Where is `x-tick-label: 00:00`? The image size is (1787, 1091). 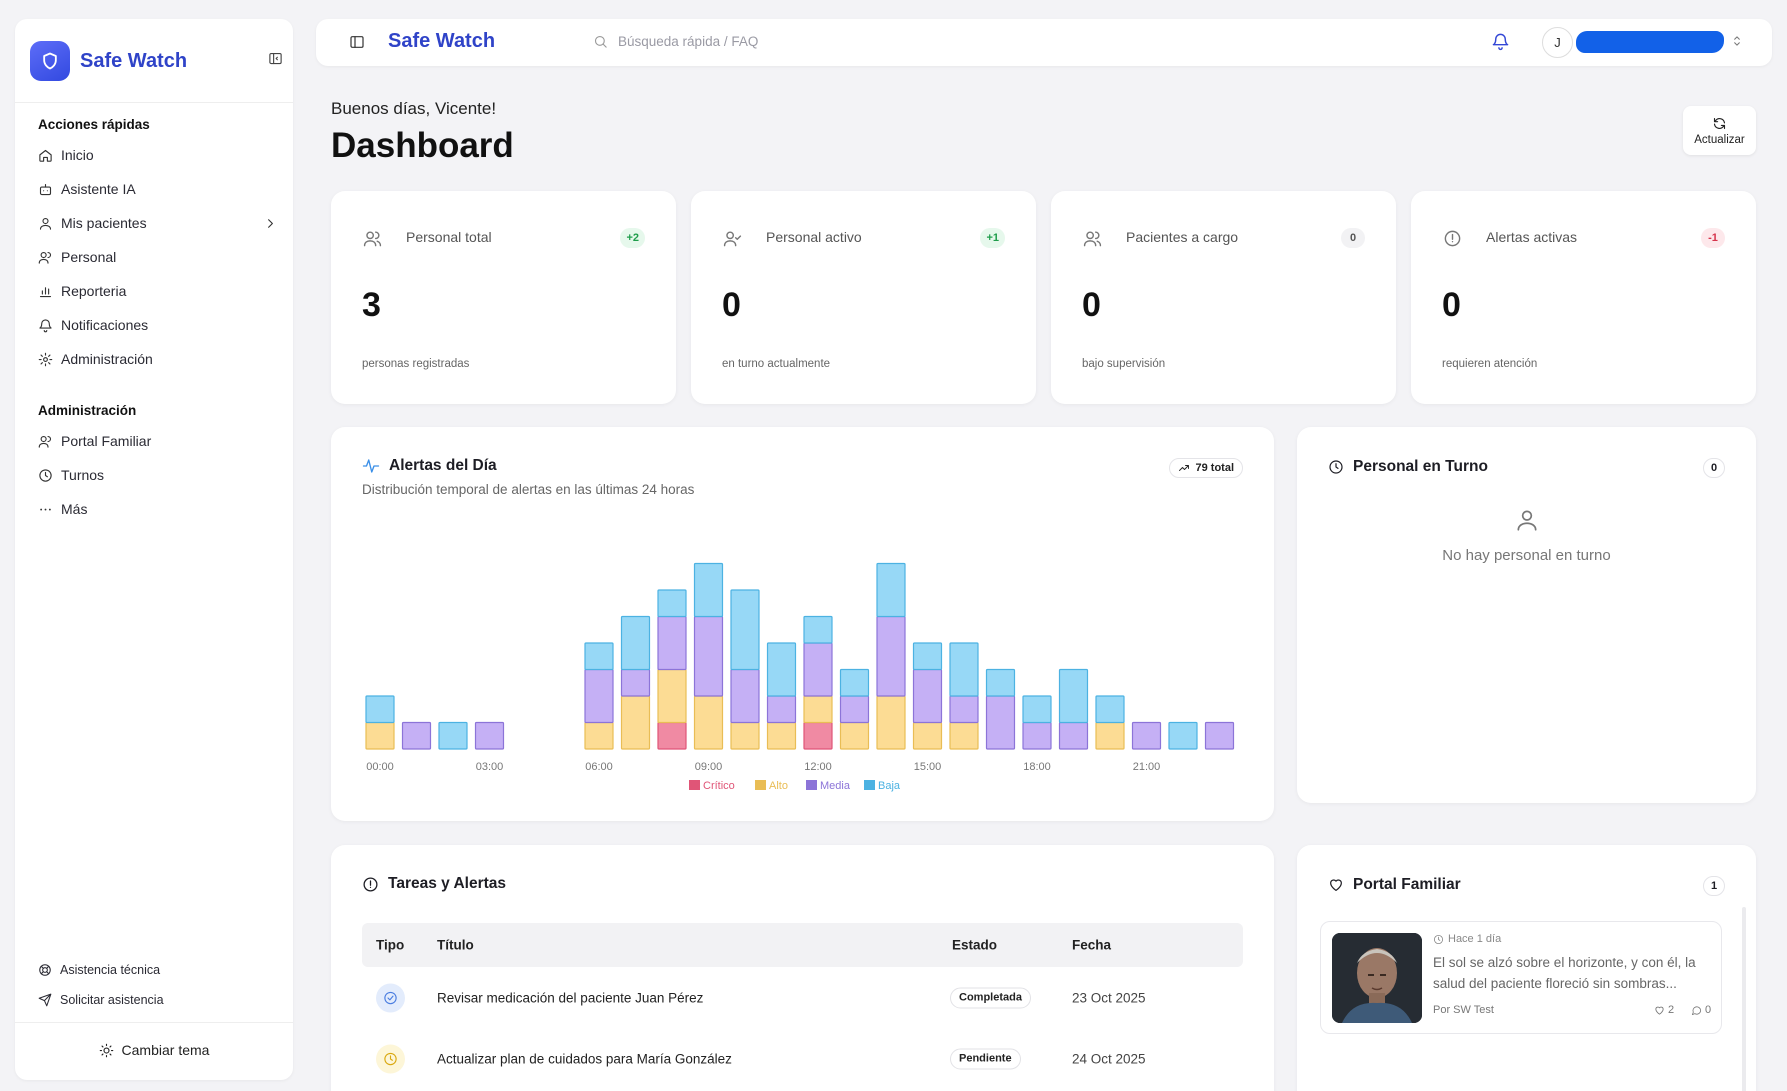 x-tick-label: 00:00 is located at coordinates (380, 767).